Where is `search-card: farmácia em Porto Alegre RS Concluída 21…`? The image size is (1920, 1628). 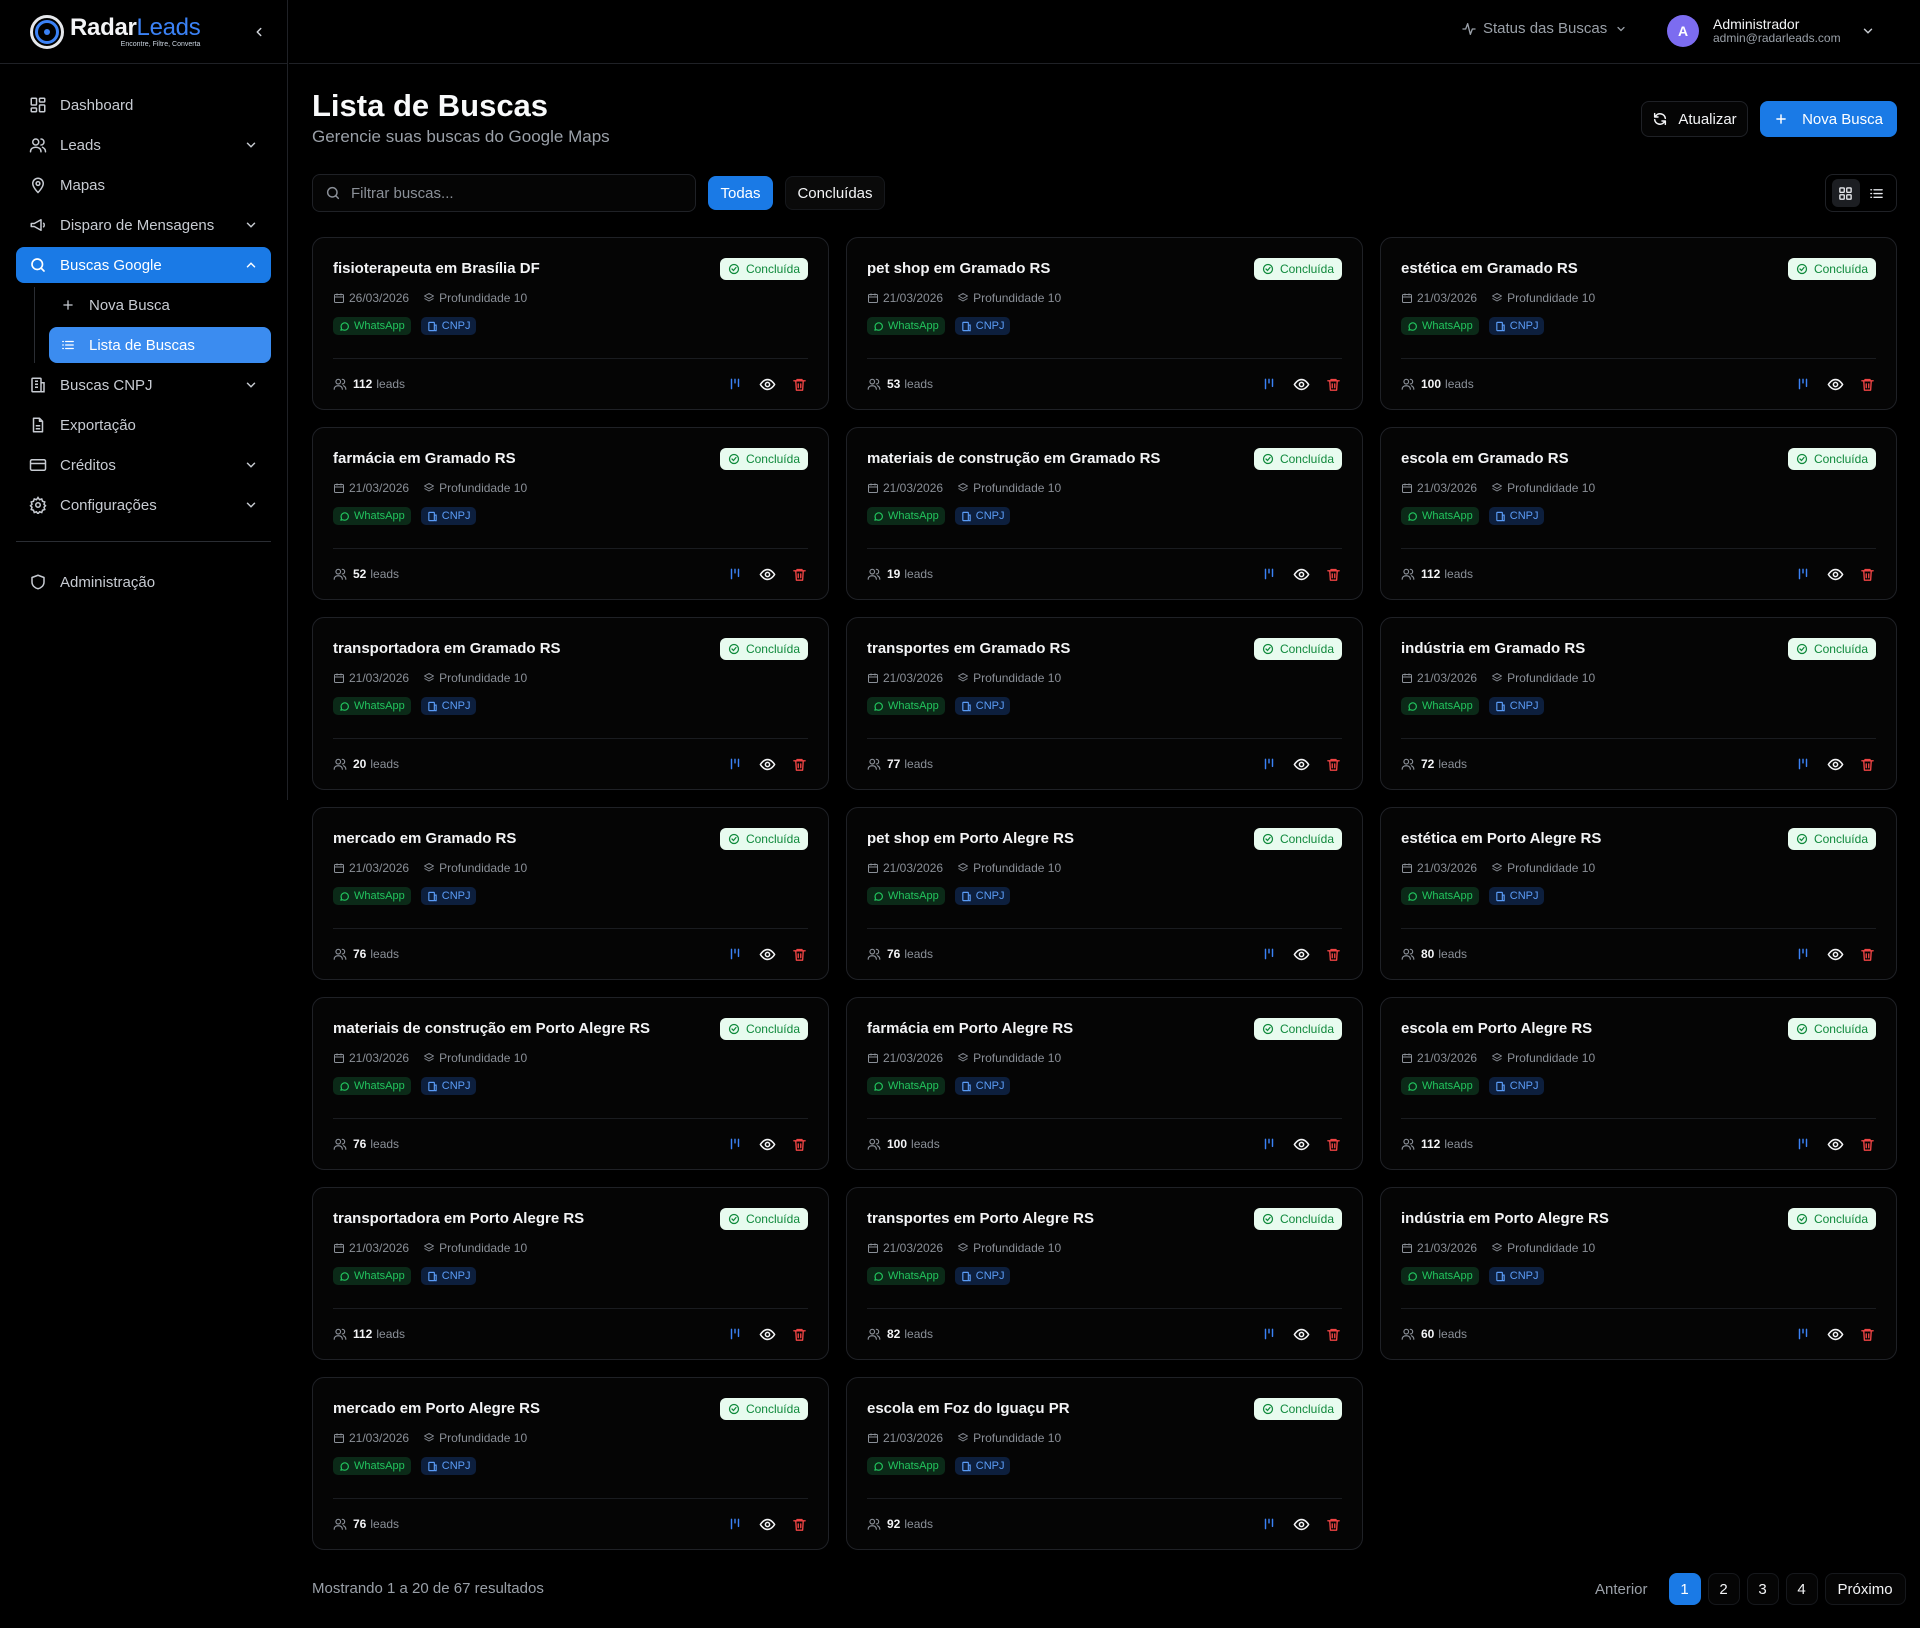
search-card: farmácia em Porto Alegre RS Concluída 21… is located at coordinates (1104, 1083).